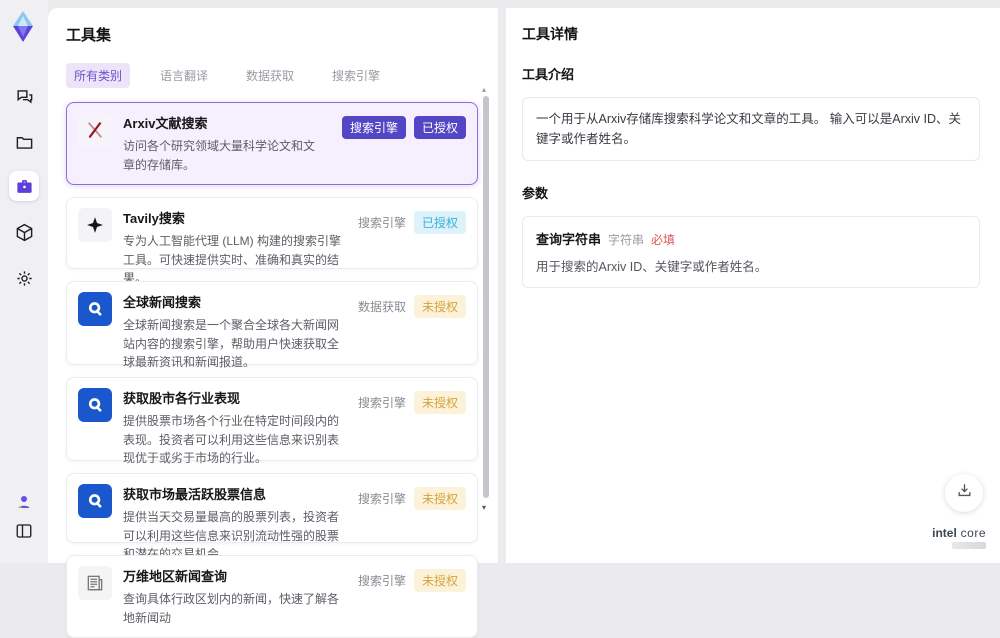  I want to click on page-title: 工具集, so click(282, 34).